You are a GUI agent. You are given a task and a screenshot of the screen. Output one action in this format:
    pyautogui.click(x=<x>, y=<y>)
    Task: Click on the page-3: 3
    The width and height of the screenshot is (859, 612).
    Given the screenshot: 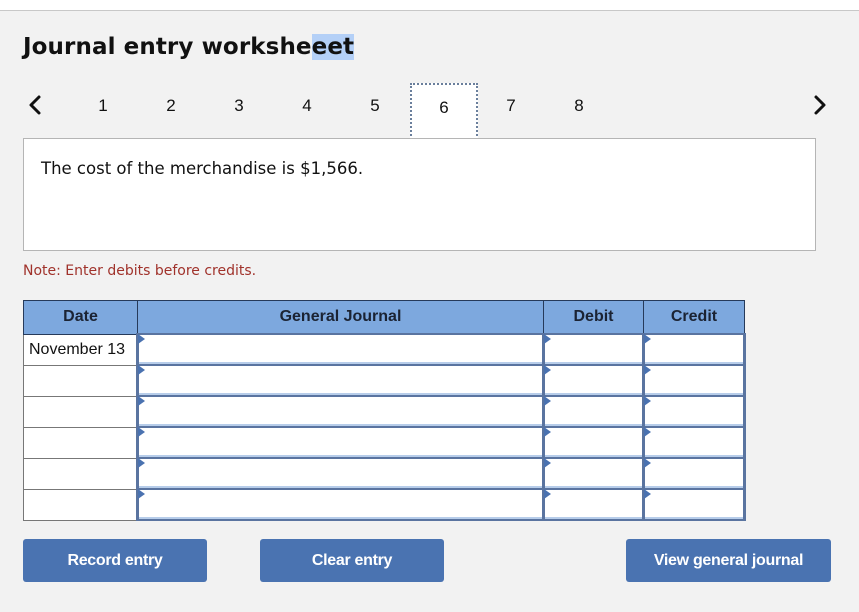 What is the action you would take?
    pyautogui.click(x=239, y=111)
    